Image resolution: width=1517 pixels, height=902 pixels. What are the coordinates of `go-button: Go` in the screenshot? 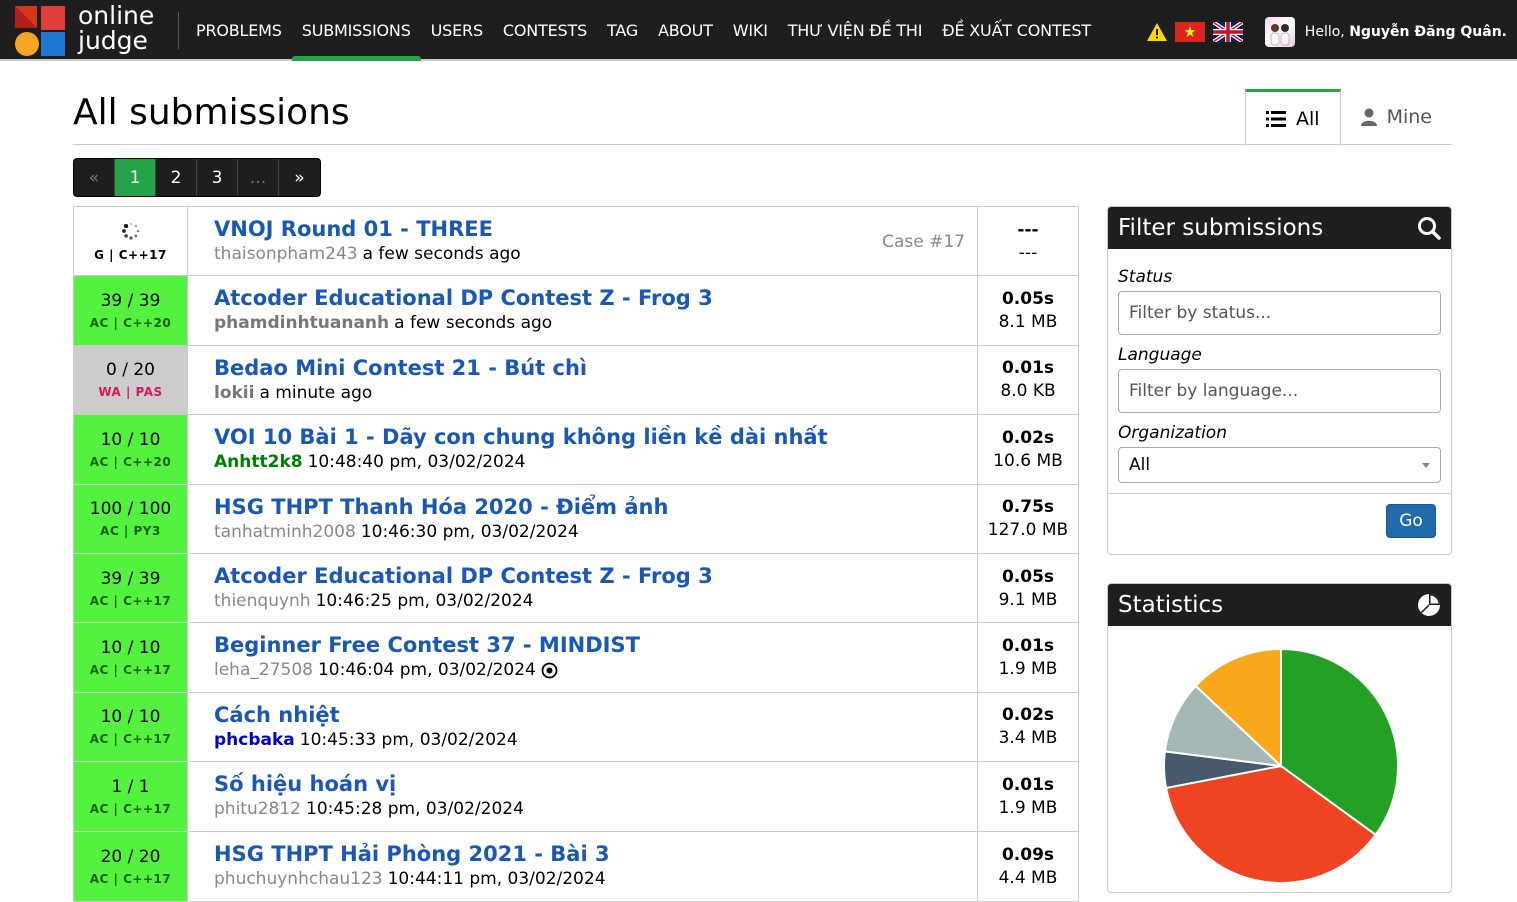 It's located at (1411, 521).